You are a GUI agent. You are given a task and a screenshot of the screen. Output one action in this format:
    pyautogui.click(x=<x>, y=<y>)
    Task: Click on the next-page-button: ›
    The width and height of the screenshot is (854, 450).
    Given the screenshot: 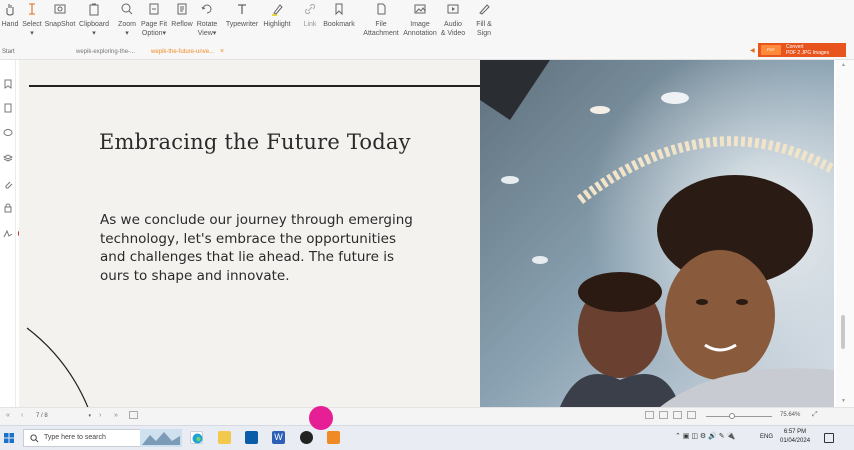 What is the action you would take?
    pyautogui.click(x=100, y=415)
    